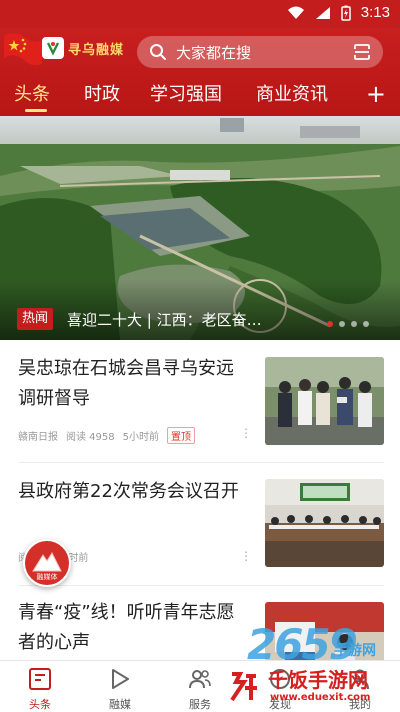 The height and width of the screenshot is (712, 400). I want to click on nav-headlines: 头条, so click(40, 686).